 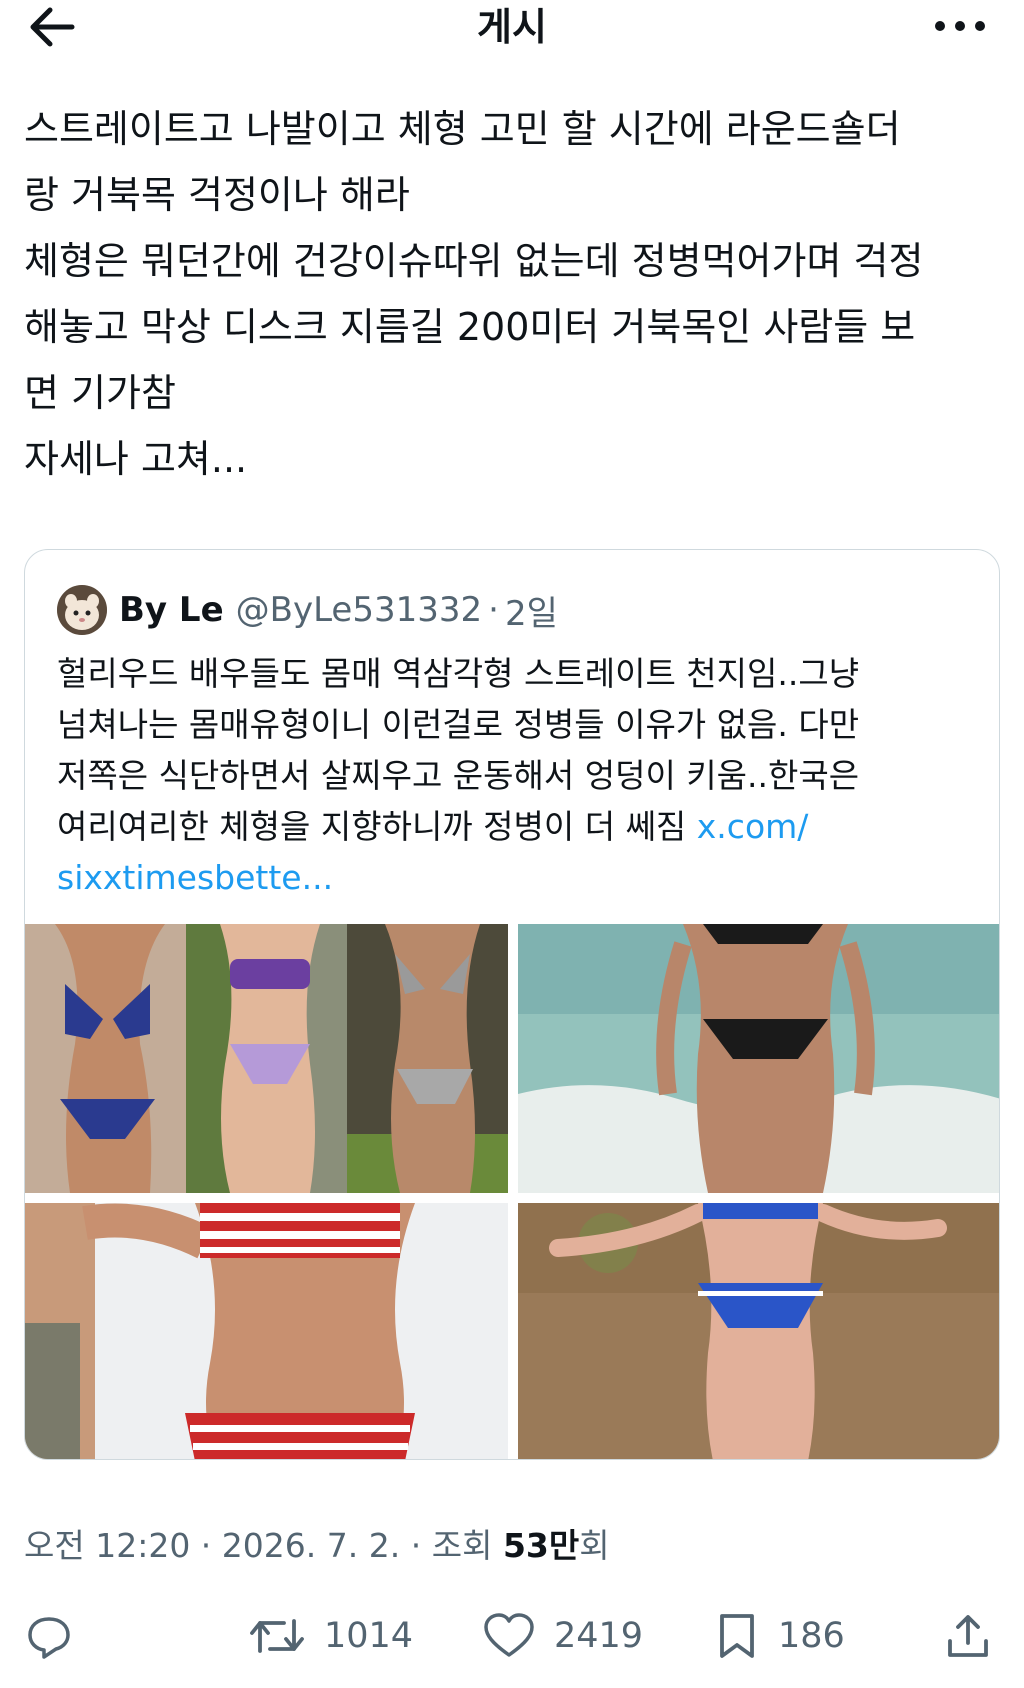 I want to click on quoted-author-handle: @ByLe531332, so click(x=359, y=610).